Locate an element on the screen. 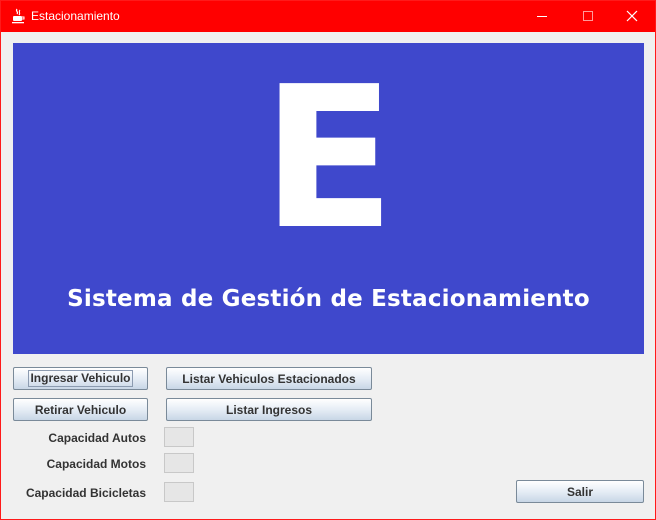 The height and width of the screenshot is (520, 656). capacidad-bicicletas-label: Capacidad Bicicletas is located at coordinates (85, 493).